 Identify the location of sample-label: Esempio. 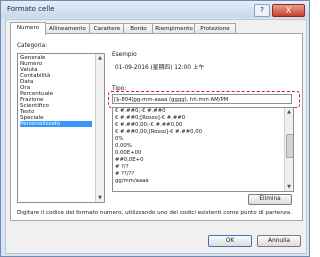
(124, 55).